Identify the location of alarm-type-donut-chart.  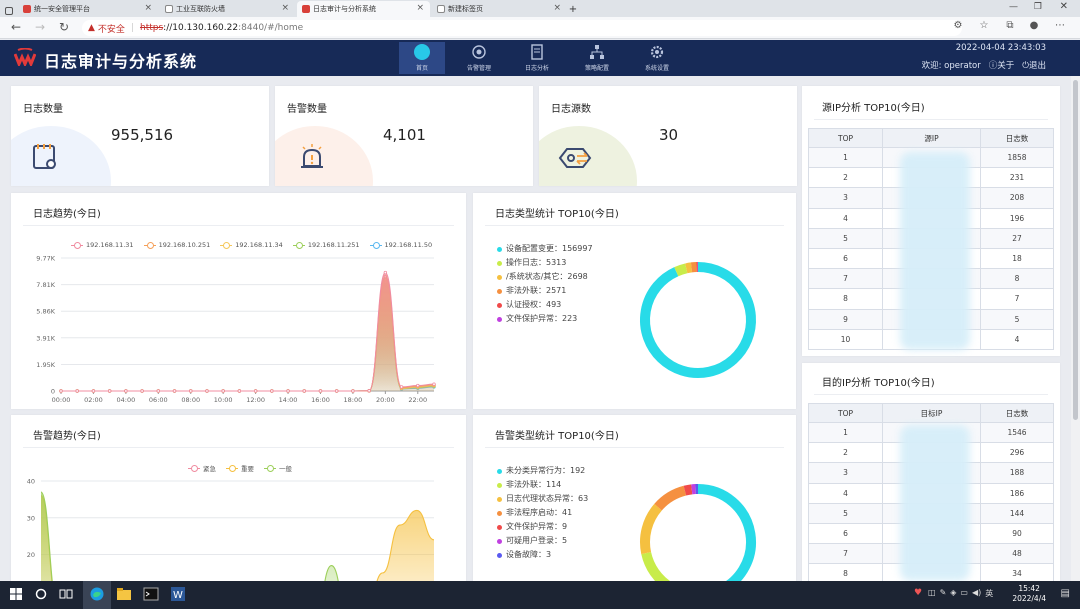
(698, 531).